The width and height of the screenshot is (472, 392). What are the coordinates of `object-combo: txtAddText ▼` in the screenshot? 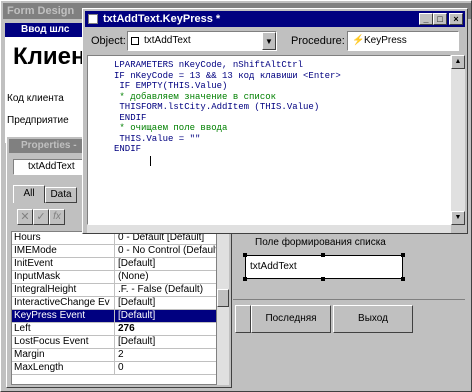 It's located at (202, 41).